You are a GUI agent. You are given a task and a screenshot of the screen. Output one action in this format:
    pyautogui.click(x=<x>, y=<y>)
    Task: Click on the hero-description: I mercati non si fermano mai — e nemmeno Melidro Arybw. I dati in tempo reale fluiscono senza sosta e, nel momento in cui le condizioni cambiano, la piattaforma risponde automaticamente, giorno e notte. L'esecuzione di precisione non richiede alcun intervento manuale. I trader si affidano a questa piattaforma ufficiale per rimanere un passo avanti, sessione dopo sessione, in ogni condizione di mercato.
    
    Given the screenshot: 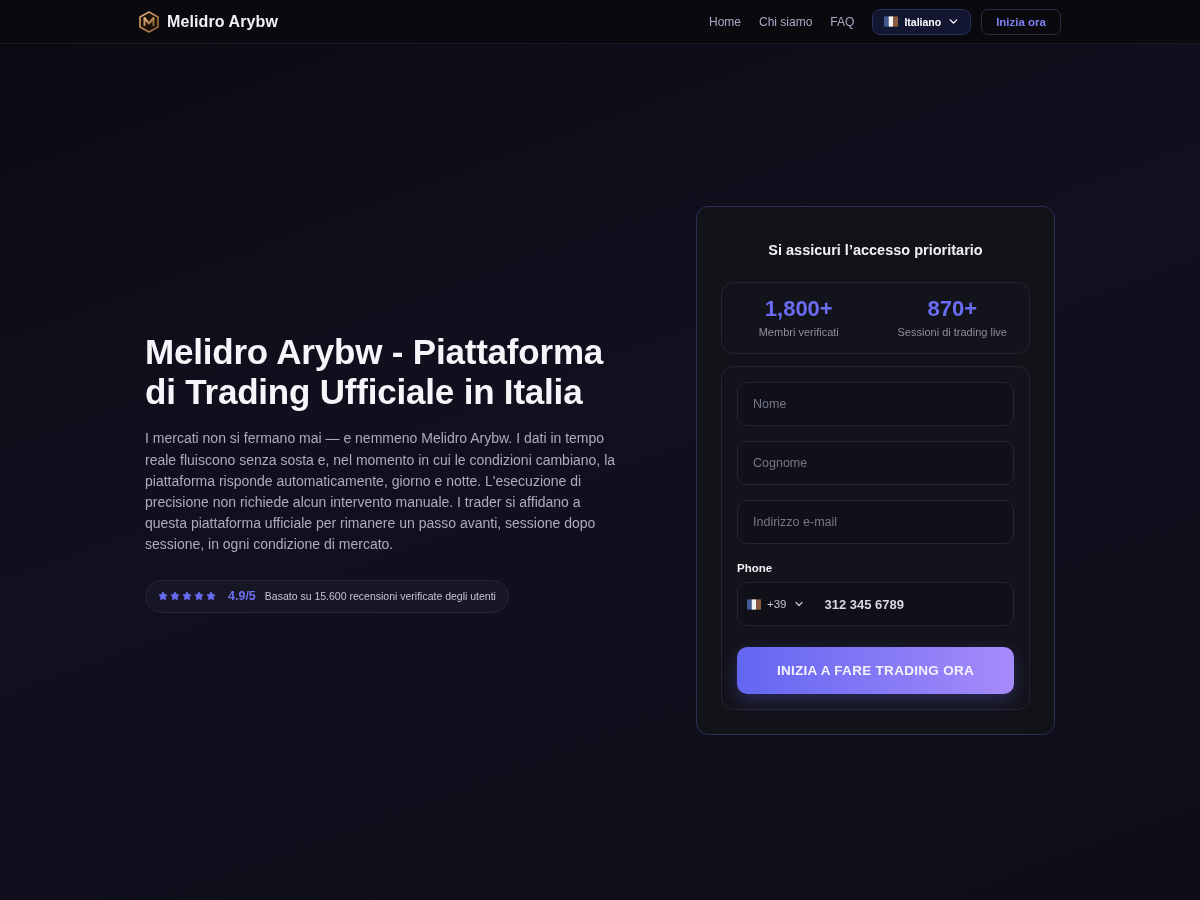 What is the action you would take?
    pyautogui.click(x=381, y=492)
    